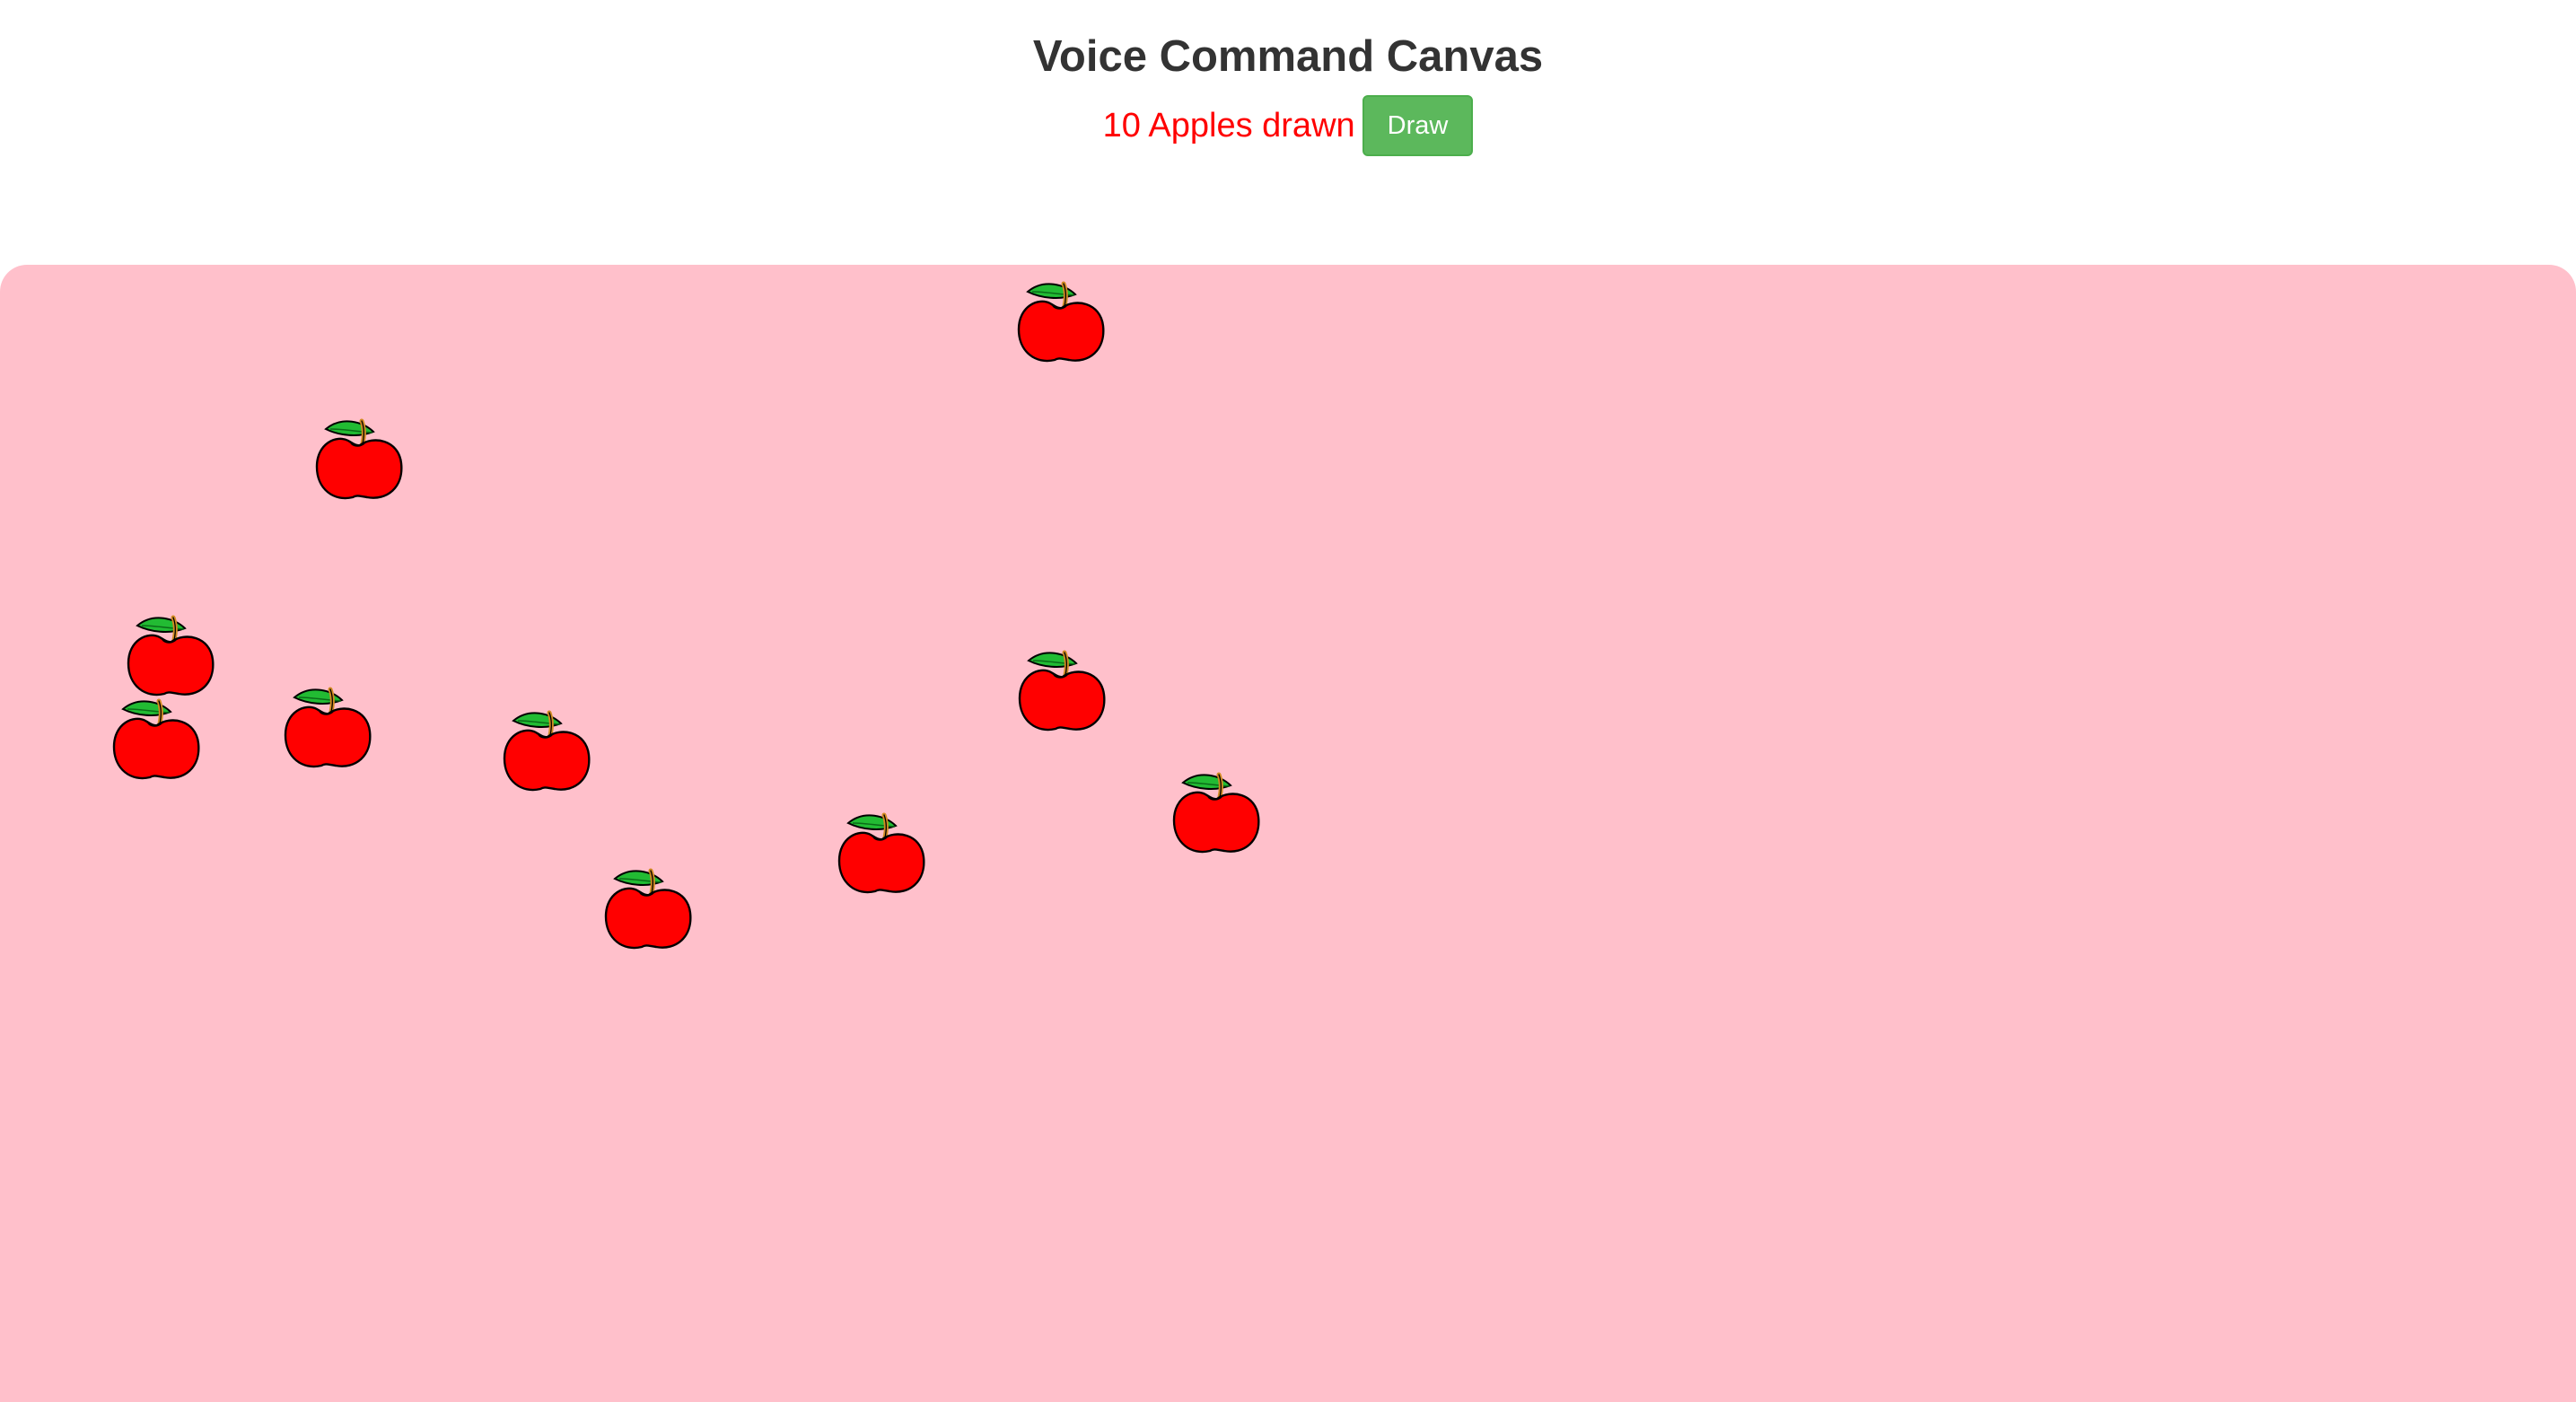 The image size is (2576, 1402). Describe the element at coordinates (1228, 126) in the screenshot. I see `apples-drawn-status: 10 Apples drawn` at that location.